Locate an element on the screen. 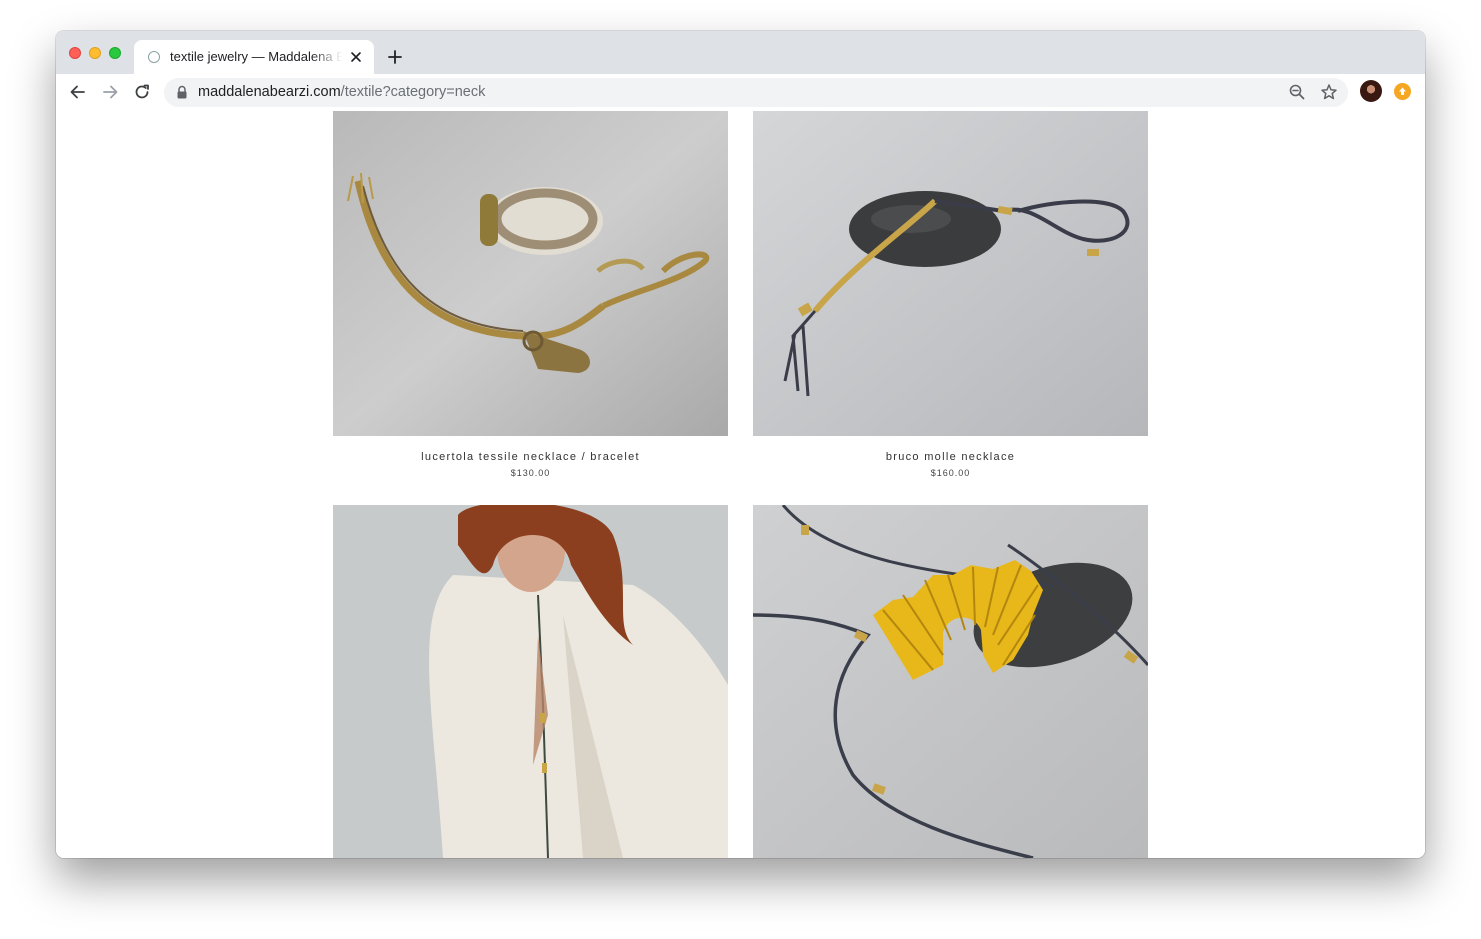  product-price: $130.00 is located at coordinates (530, 473).